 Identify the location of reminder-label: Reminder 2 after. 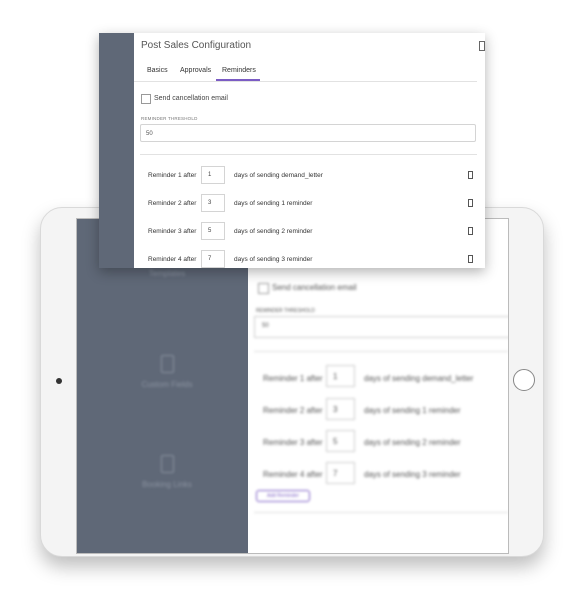
(172, 203).